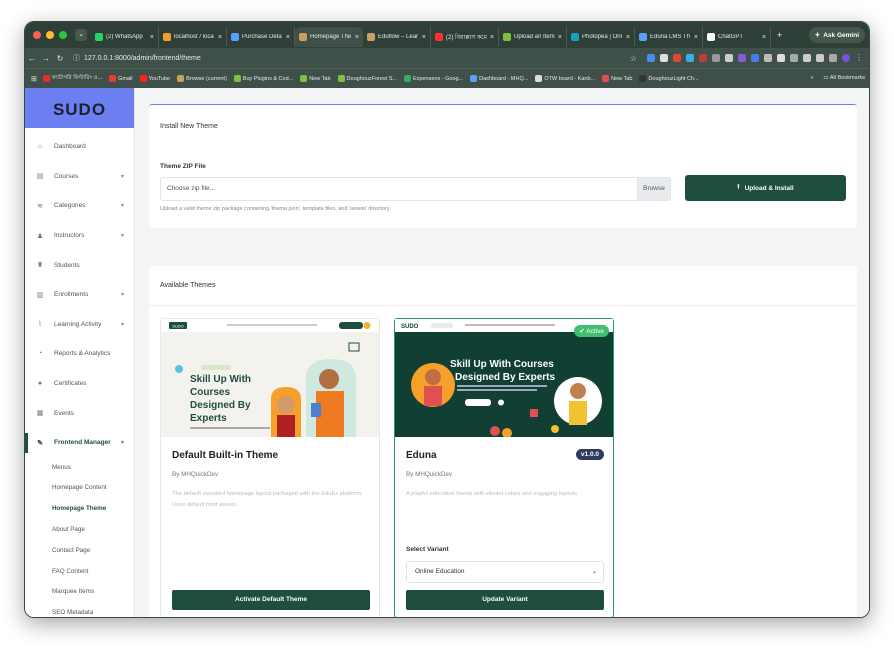 The image size is (894, 661). Describe the element at coordinates (765, 188) in the screenshot. I see `upload-install-button: ⭱ Upload & Install` at that location.